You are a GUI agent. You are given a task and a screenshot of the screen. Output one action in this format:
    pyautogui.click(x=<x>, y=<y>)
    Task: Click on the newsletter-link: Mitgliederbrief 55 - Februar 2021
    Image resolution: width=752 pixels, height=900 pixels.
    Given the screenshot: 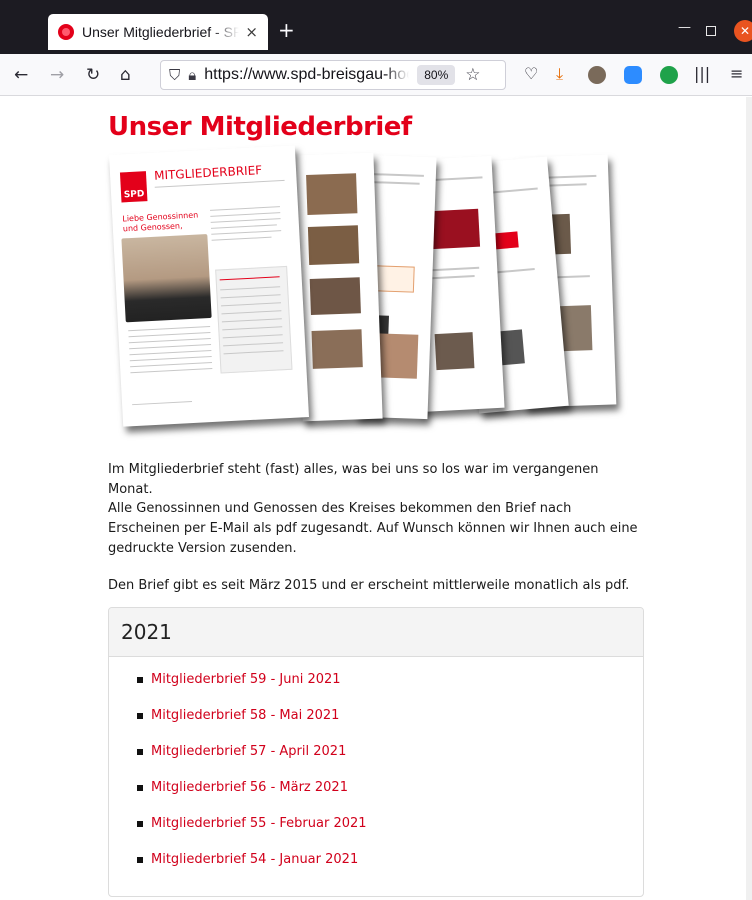 What is the action you would take?
    pyautogui.click(x=259, y=823)
    